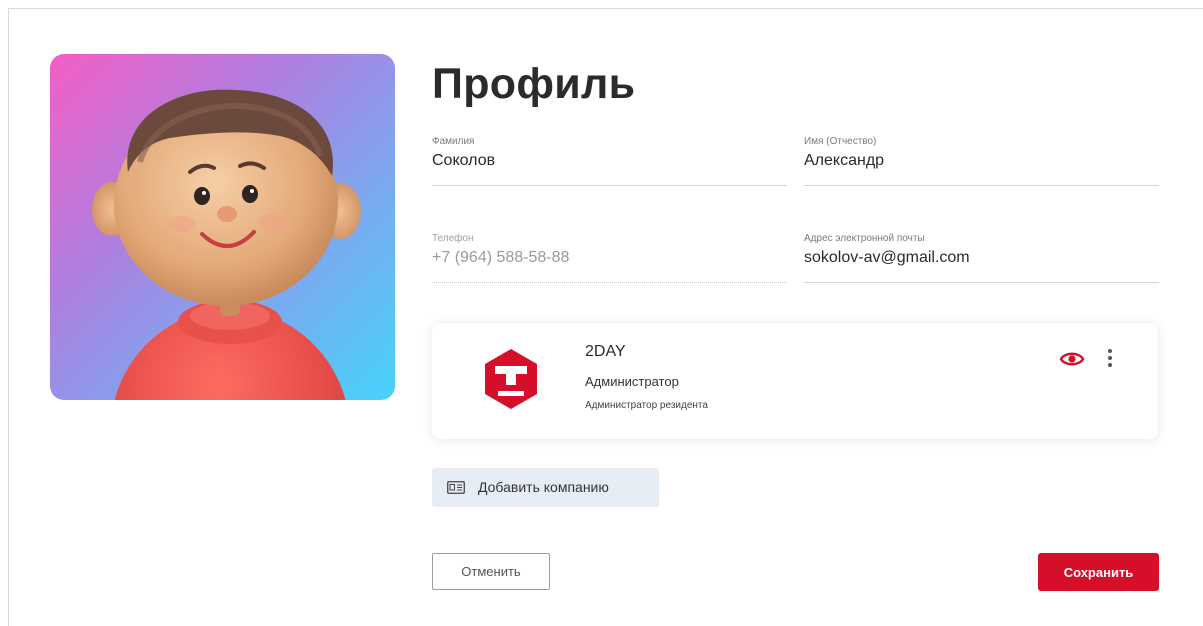 This screenshot has height=626, width=1203. I want to click on save-button: Сохранить, so click(1098, 572).